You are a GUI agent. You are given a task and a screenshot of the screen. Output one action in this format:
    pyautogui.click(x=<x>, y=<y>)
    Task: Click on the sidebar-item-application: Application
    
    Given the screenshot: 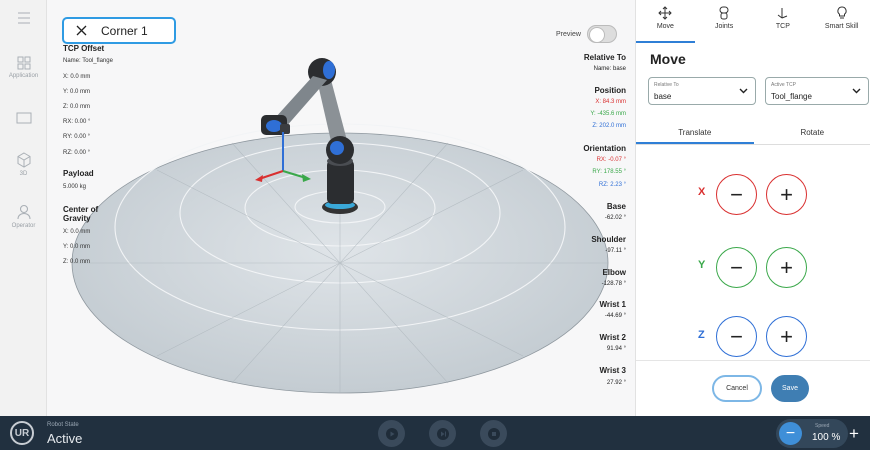 What is the action you would take?
    pyautogui.click(x=23, y=67)
    